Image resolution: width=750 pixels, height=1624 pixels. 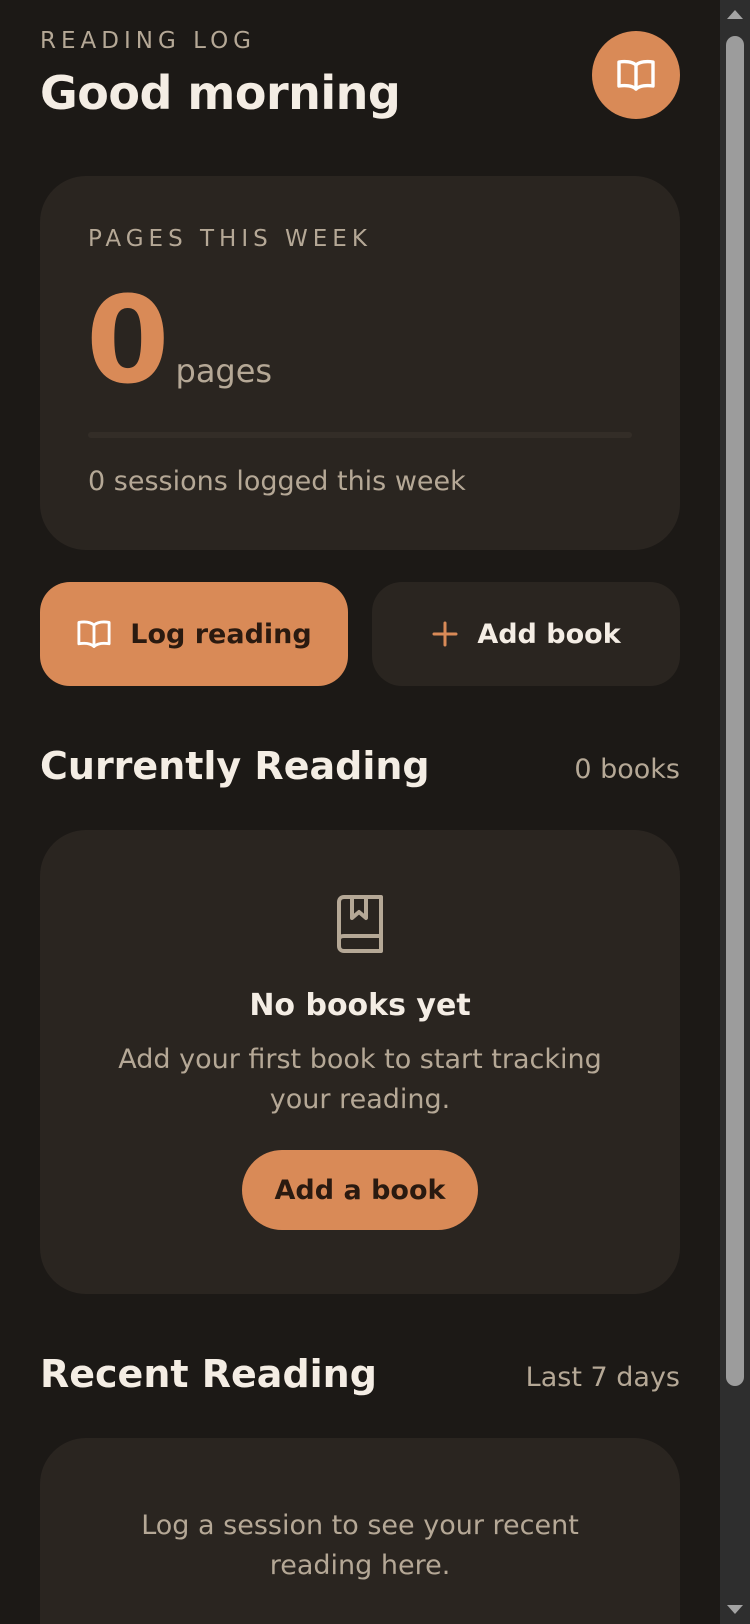 What do you see at coordinates (360, 924) in the screenshot?
I see `bookmarked-book-icon` at bounding box center [360, 924].